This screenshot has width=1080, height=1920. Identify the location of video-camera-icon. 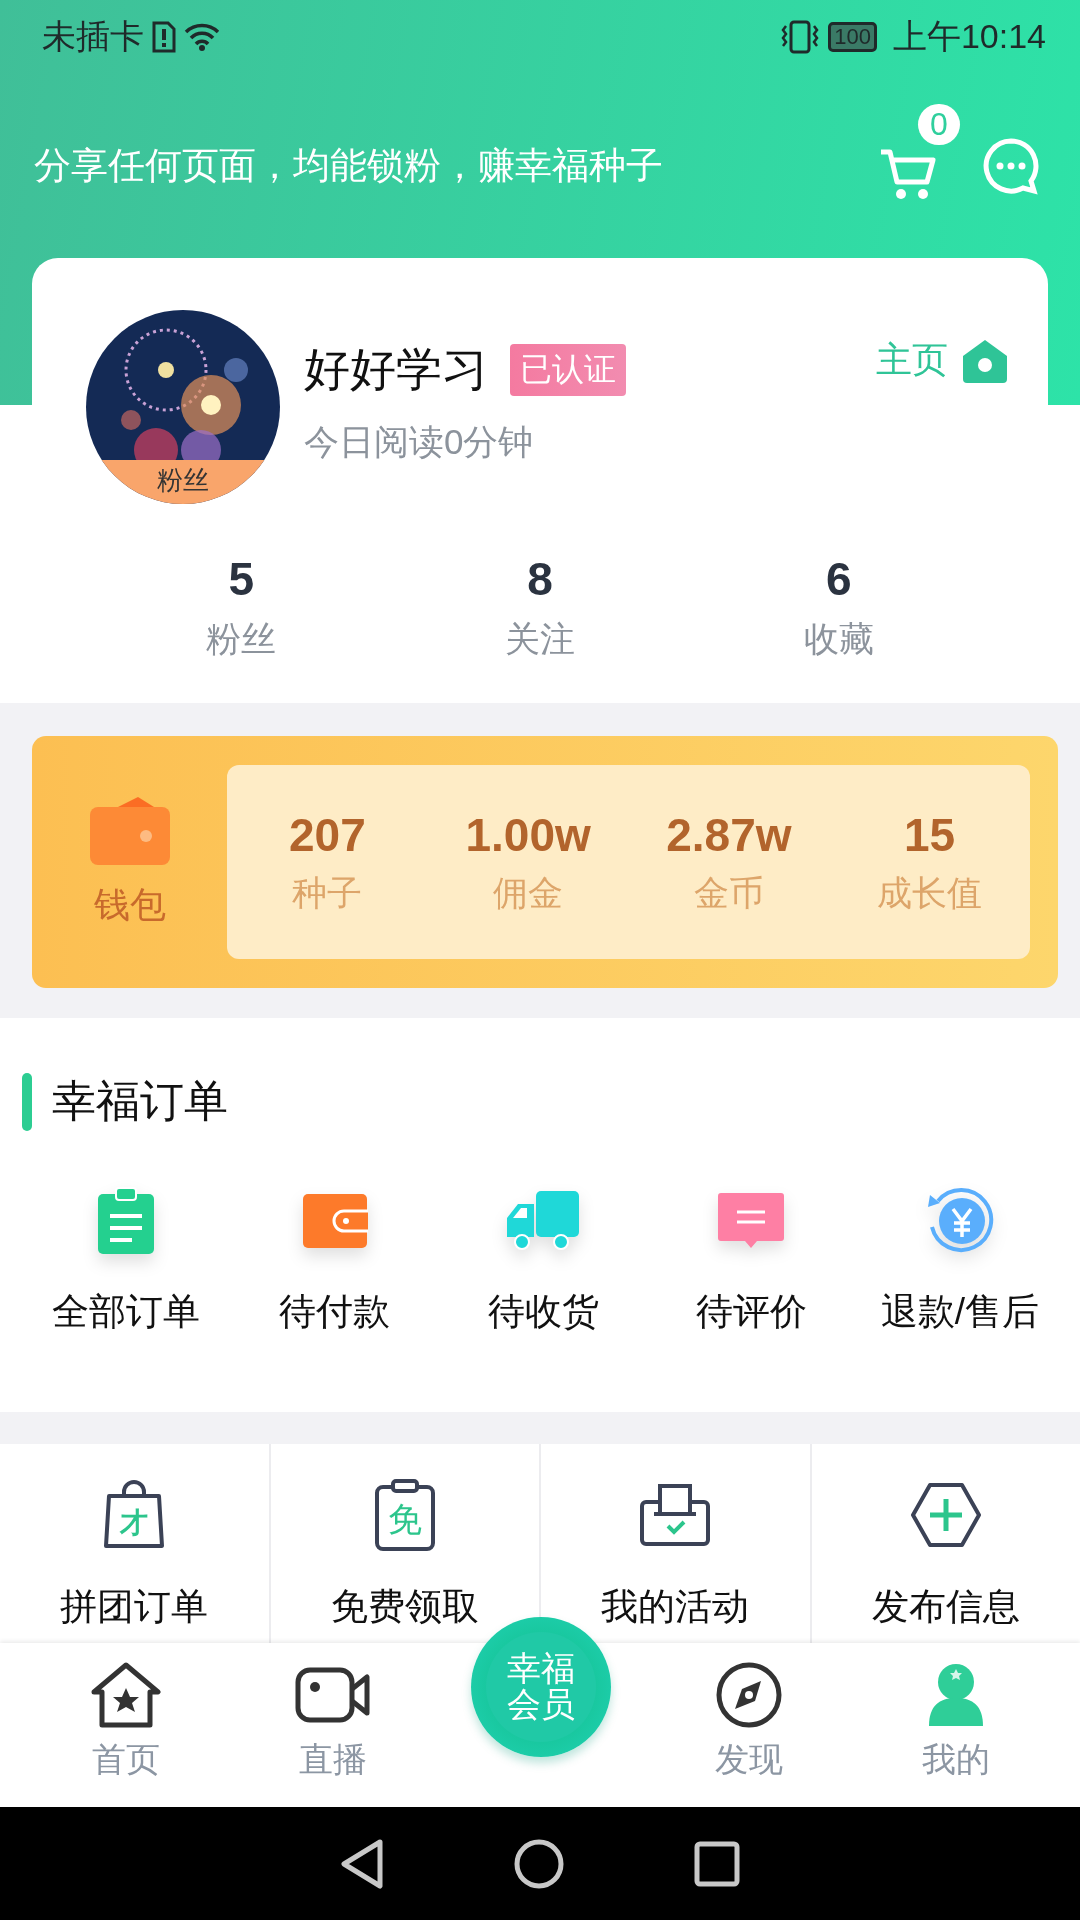
(333, 1695).